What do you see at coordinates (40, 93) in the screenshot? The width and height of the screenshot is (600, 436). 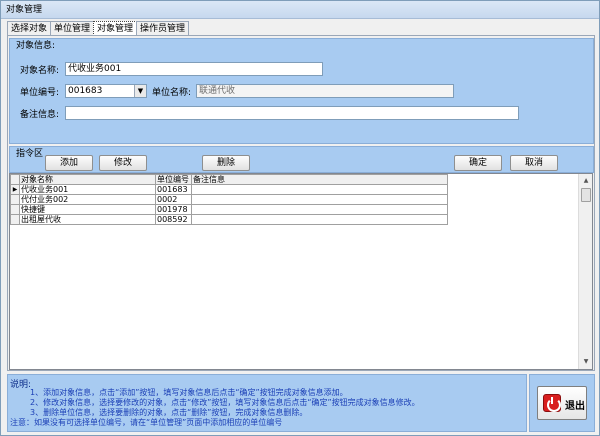 I see `unit-code-label: 单位编号:` at bounding box center [40, 93].